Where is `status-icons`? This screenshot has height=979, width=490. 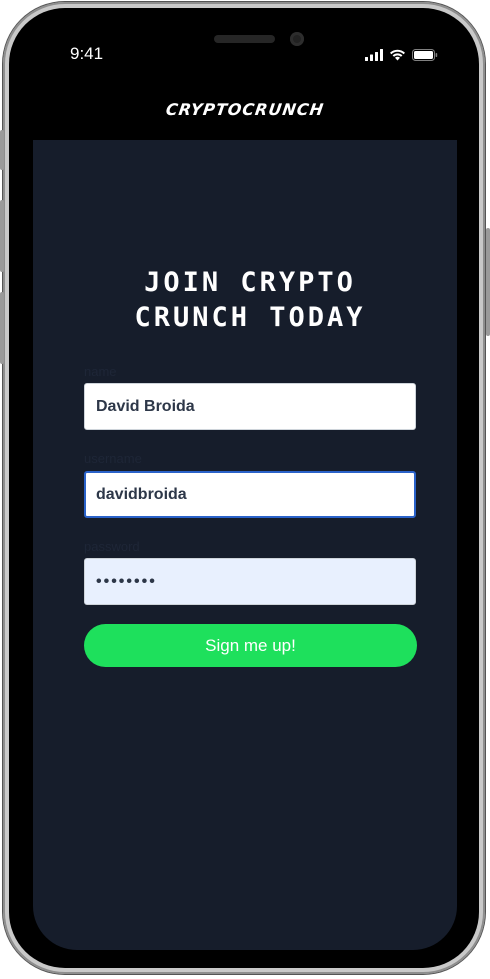
status-icons is located at coordinates (401, 55).